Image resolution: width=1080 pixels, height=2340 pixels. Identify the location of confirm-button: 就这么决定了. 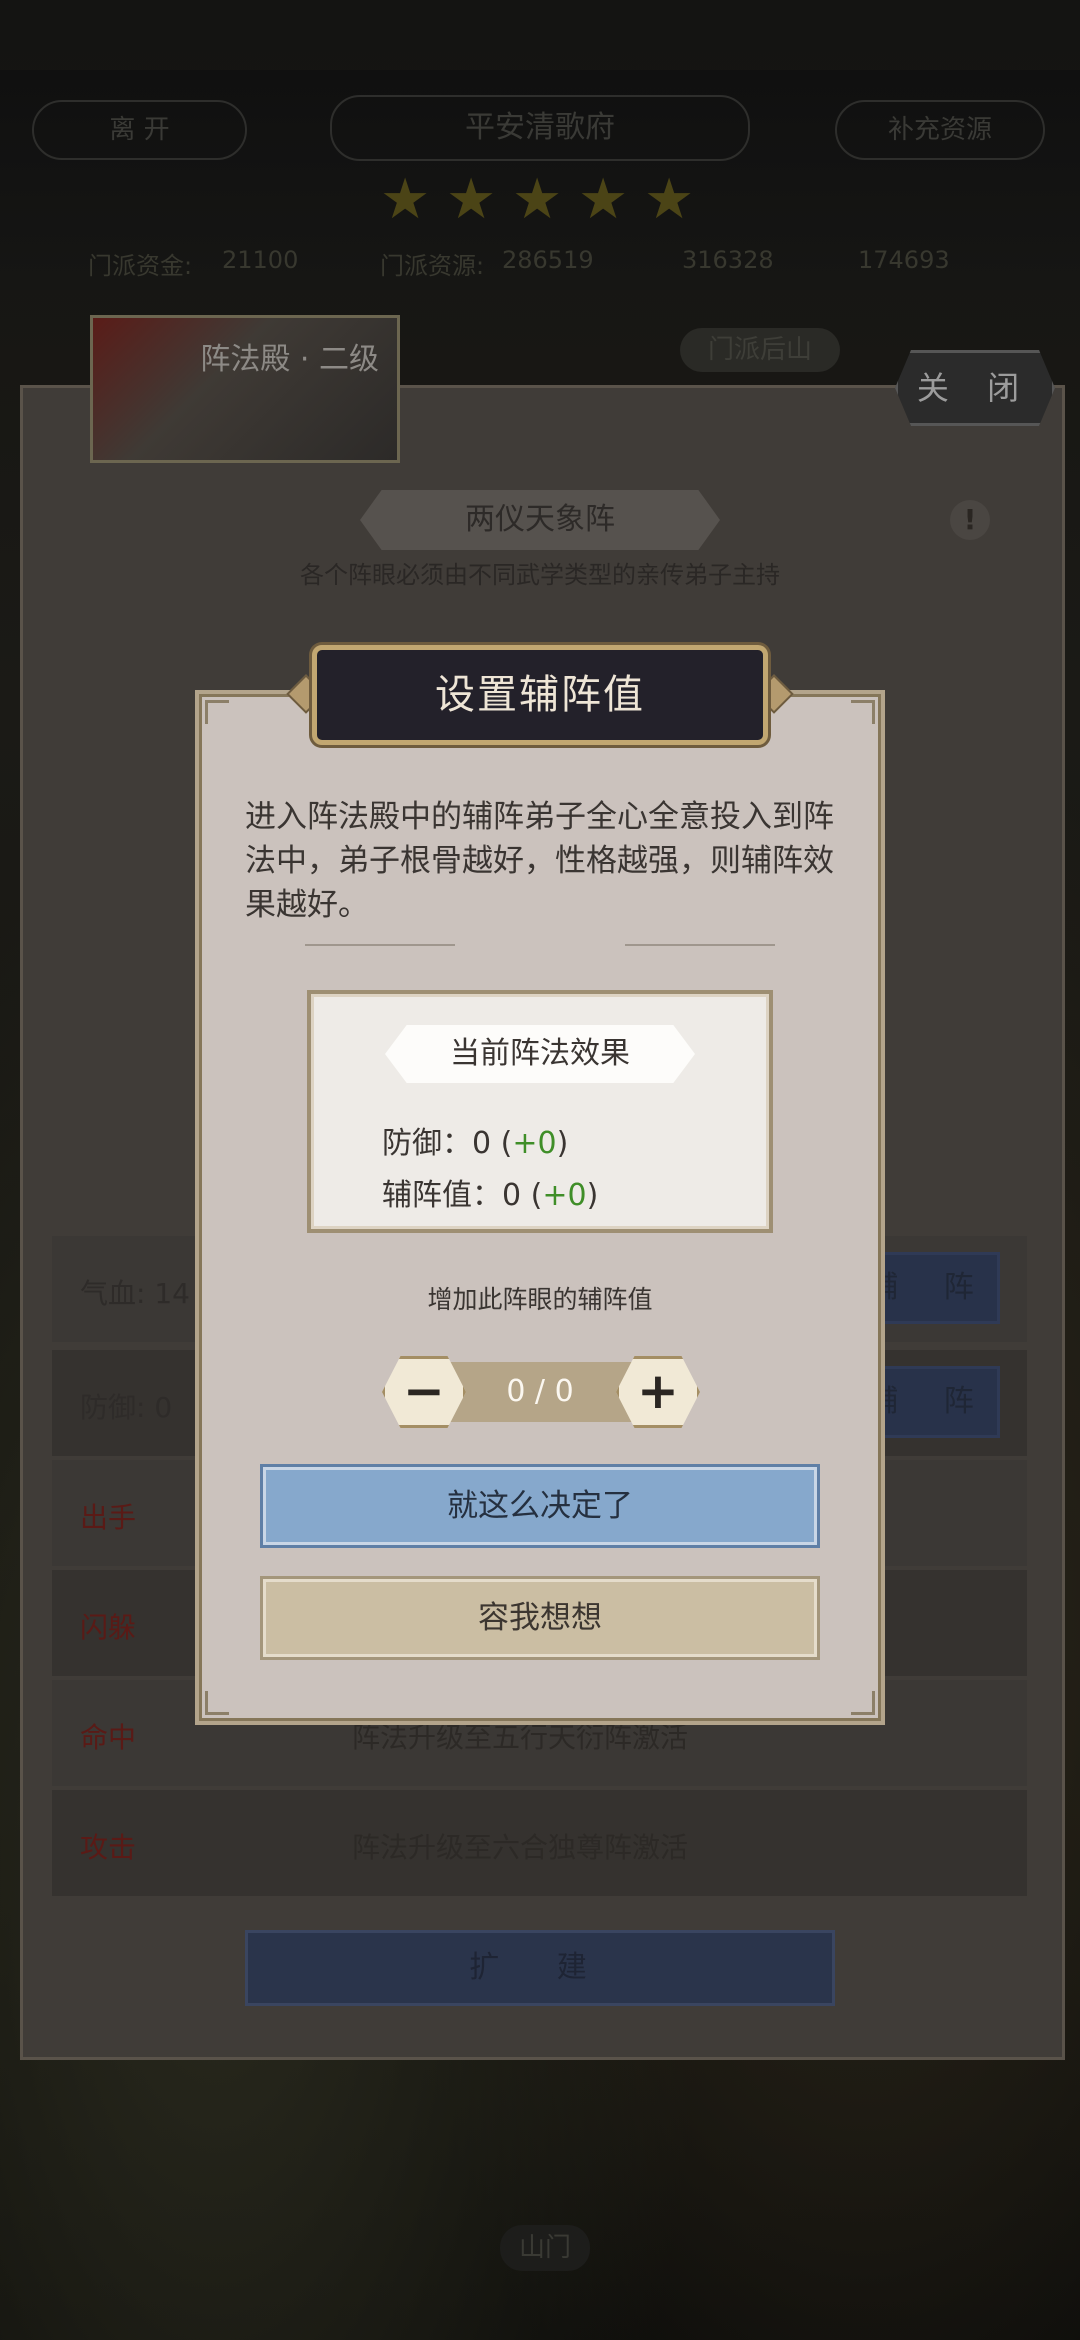
(540, 1506).